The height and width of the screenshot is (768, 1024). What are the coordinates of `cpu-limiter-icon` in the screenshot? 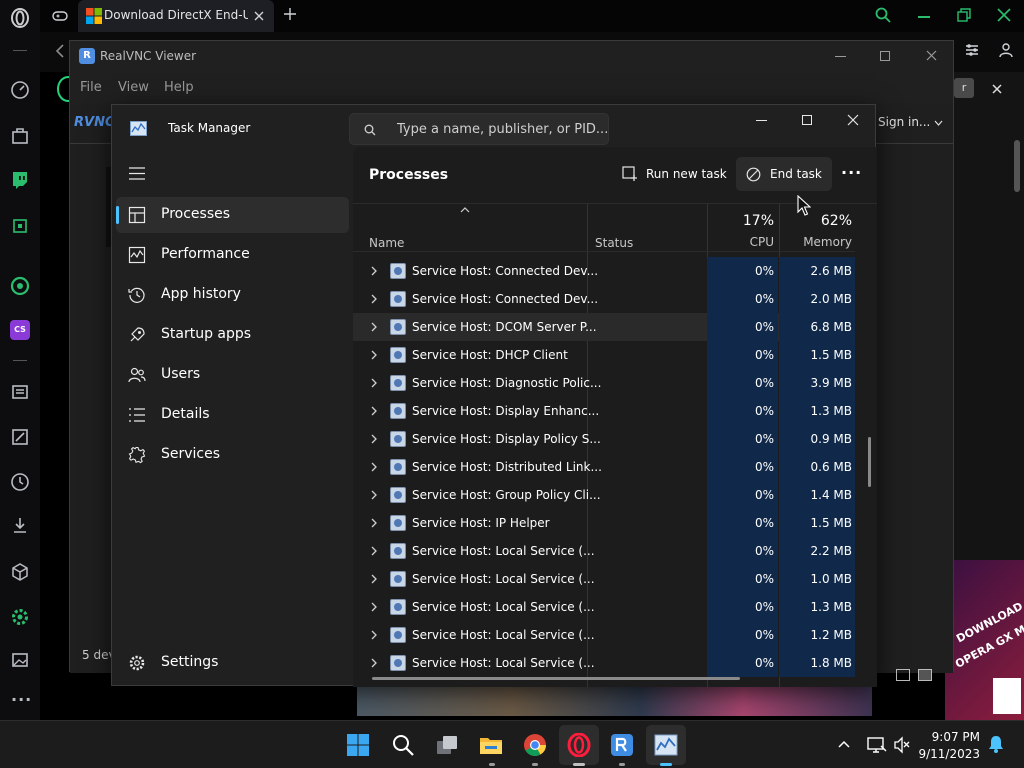 It's located at (20, 226).